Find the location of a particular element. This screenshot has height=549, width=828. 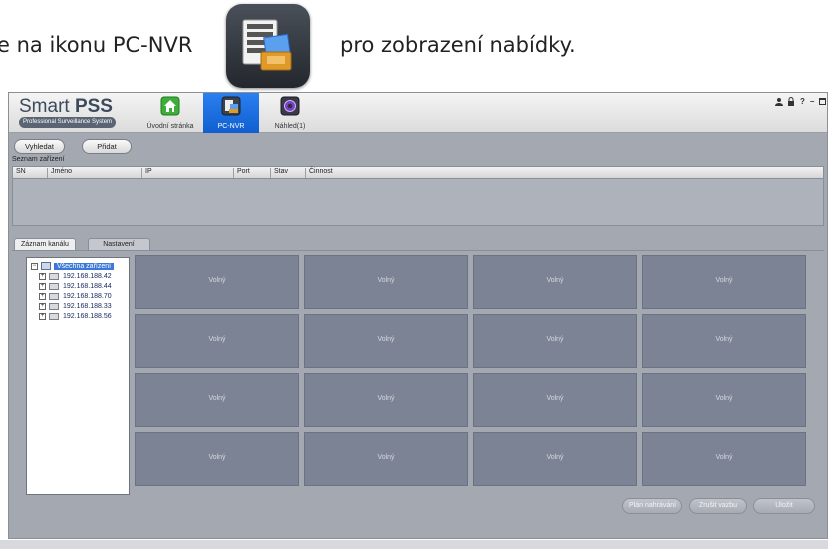

device-table-header: SN Jméno IP Port Stav Činnost is located at coordinates (418, 173).